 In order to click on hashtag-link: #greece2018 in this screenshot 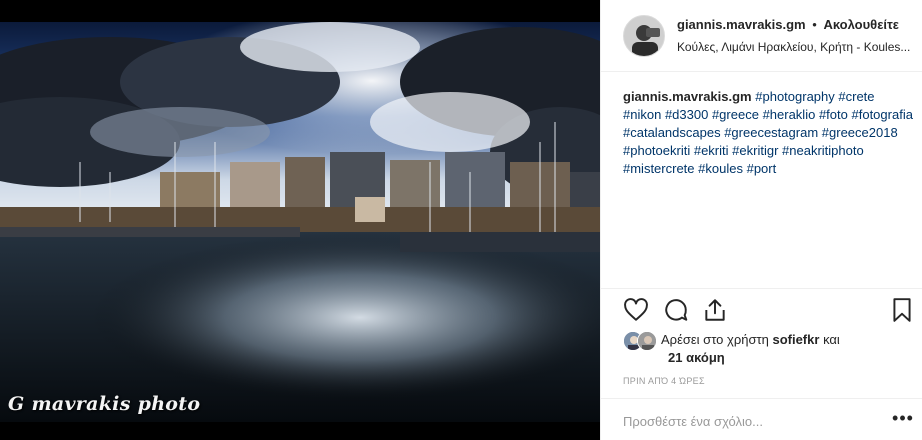, I will do `click(860, 132)`.